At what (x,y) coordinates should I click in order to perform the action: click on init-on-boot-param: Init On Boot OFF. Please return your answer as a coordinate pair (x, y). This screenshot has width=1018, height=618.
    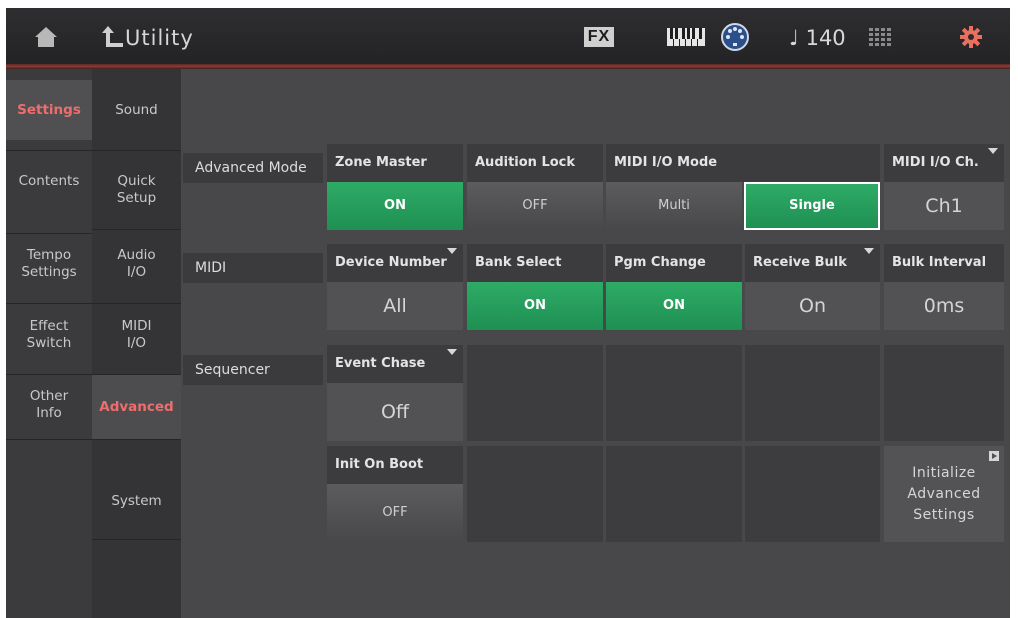
    Looking at the image, I should click on (395, 494).